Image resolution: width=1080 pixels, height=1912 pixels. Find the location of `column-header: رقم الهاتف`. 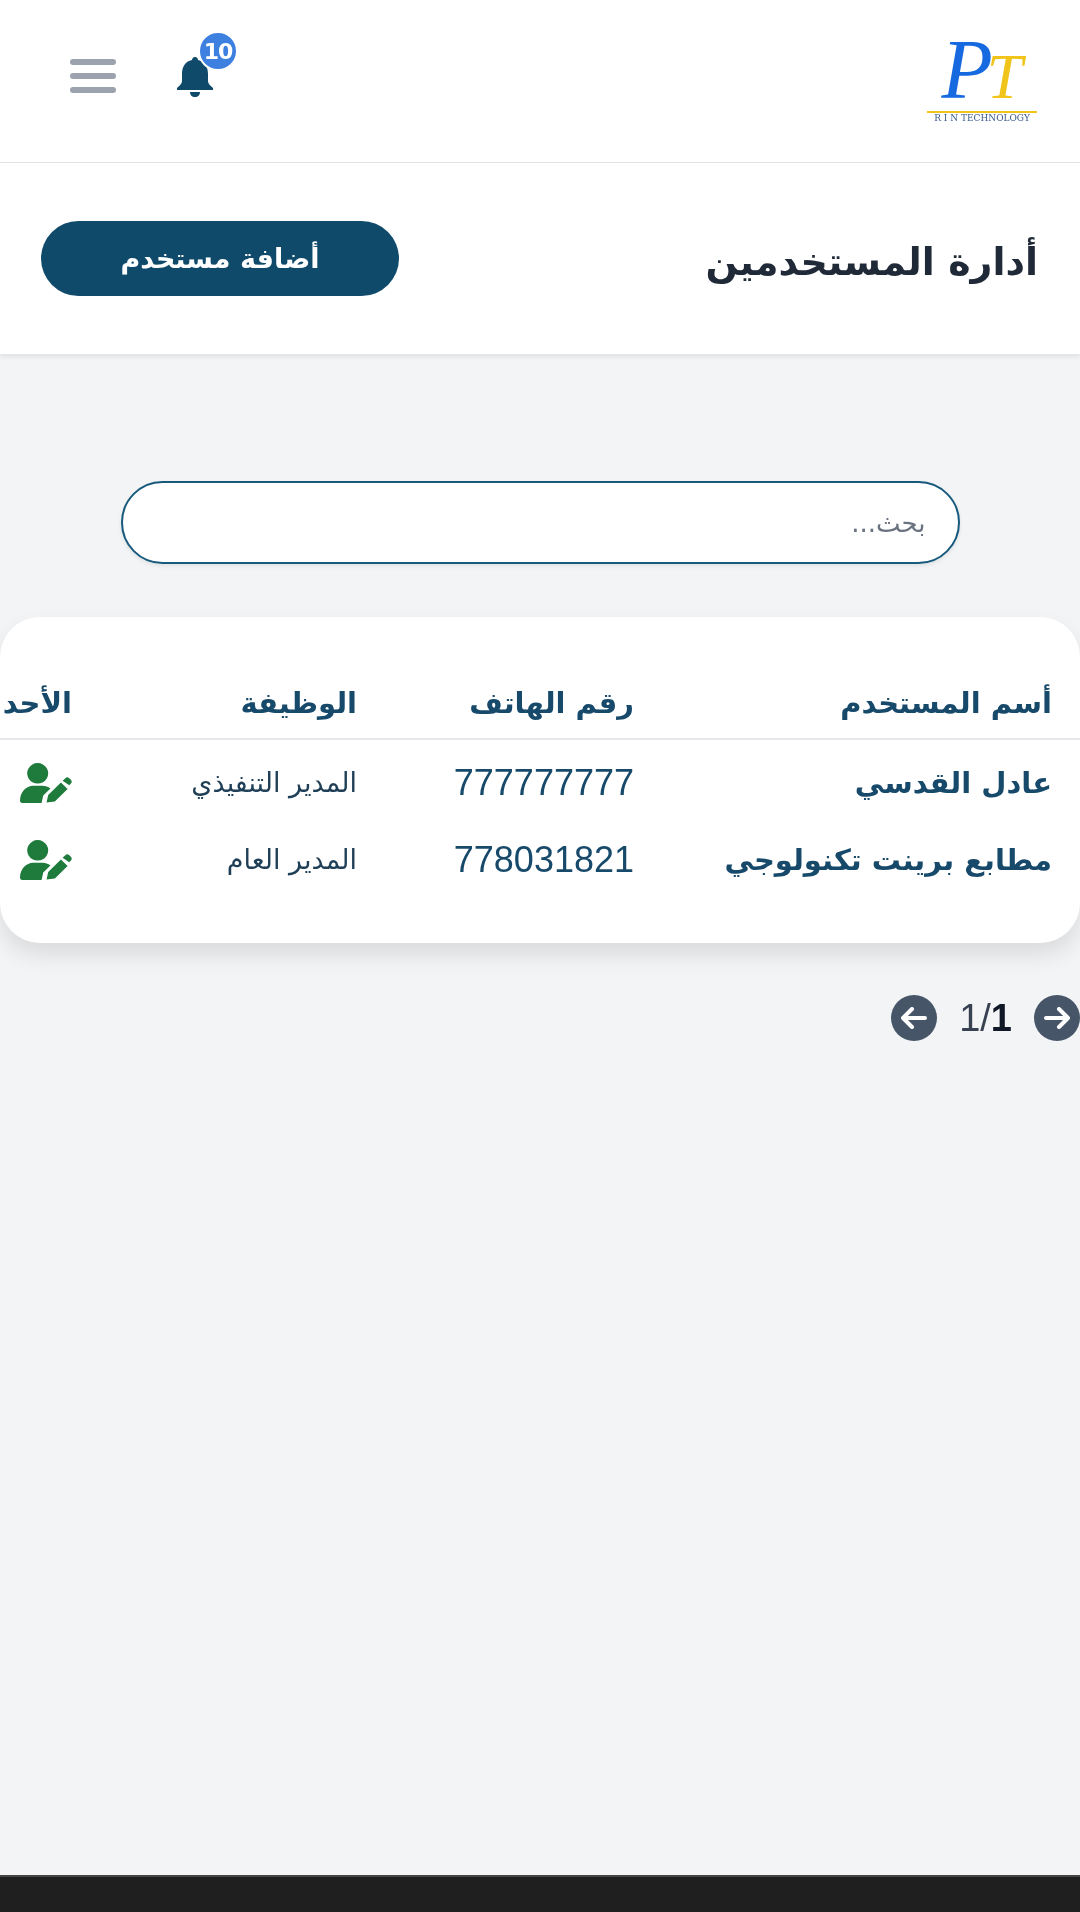

column-header: رقم الهاتف is located at coordinates (551, 703).